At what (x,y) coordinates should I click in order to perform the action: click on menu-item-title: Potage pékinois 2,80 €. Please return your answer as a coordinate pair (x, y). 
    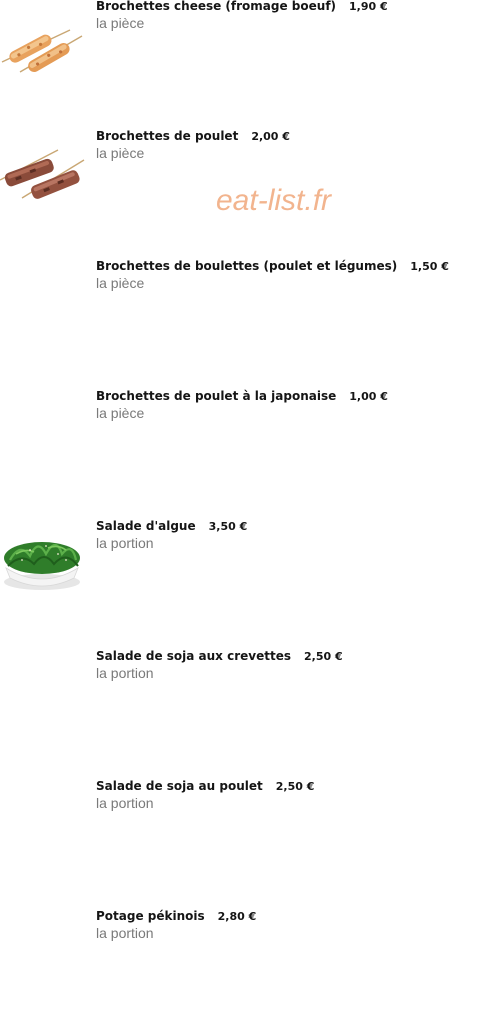
    Looking at the image, I should click on (291, 915).